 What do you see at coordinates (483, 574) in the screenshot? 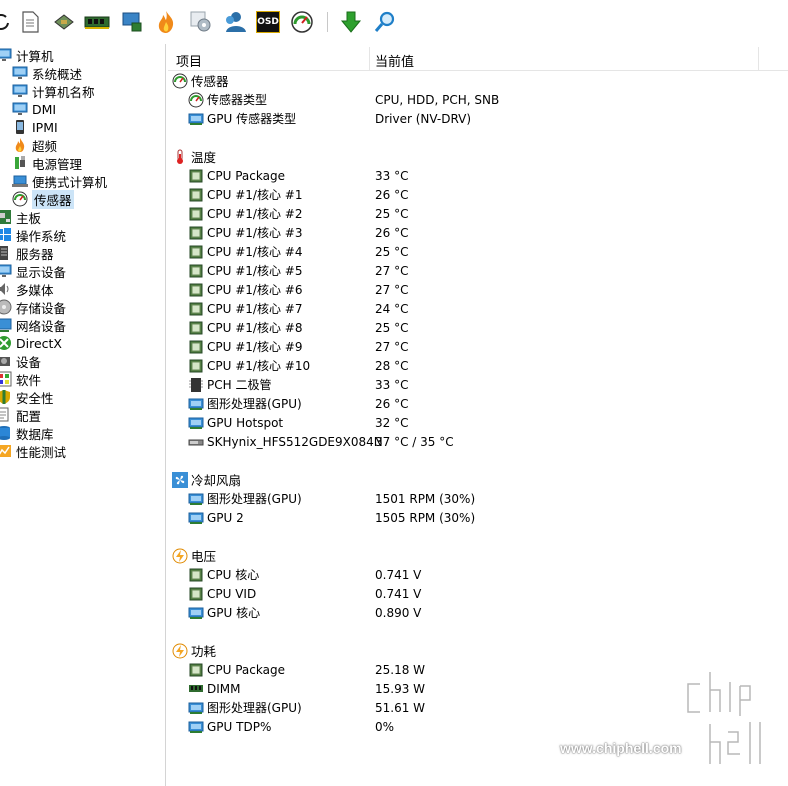
I see `list-item: CPU 核心 0.741 V` at bounding box center [483, 574].